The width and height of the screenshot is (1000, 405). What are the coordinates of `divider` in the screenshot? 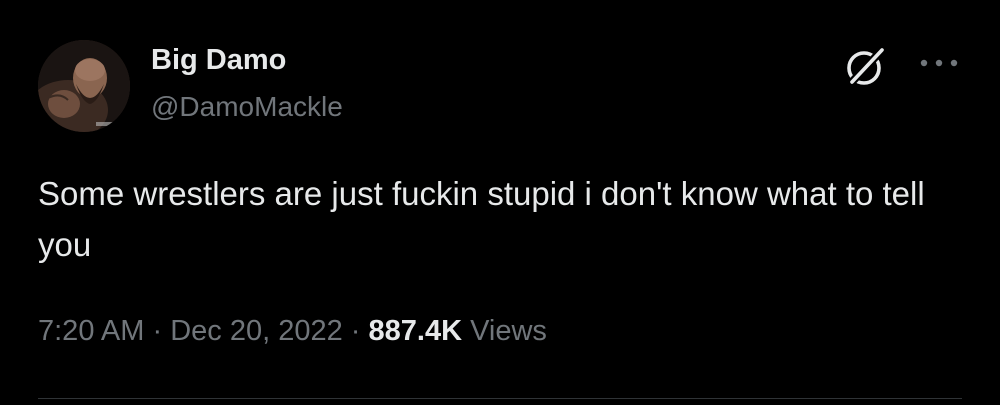 It's located at (500, 398).